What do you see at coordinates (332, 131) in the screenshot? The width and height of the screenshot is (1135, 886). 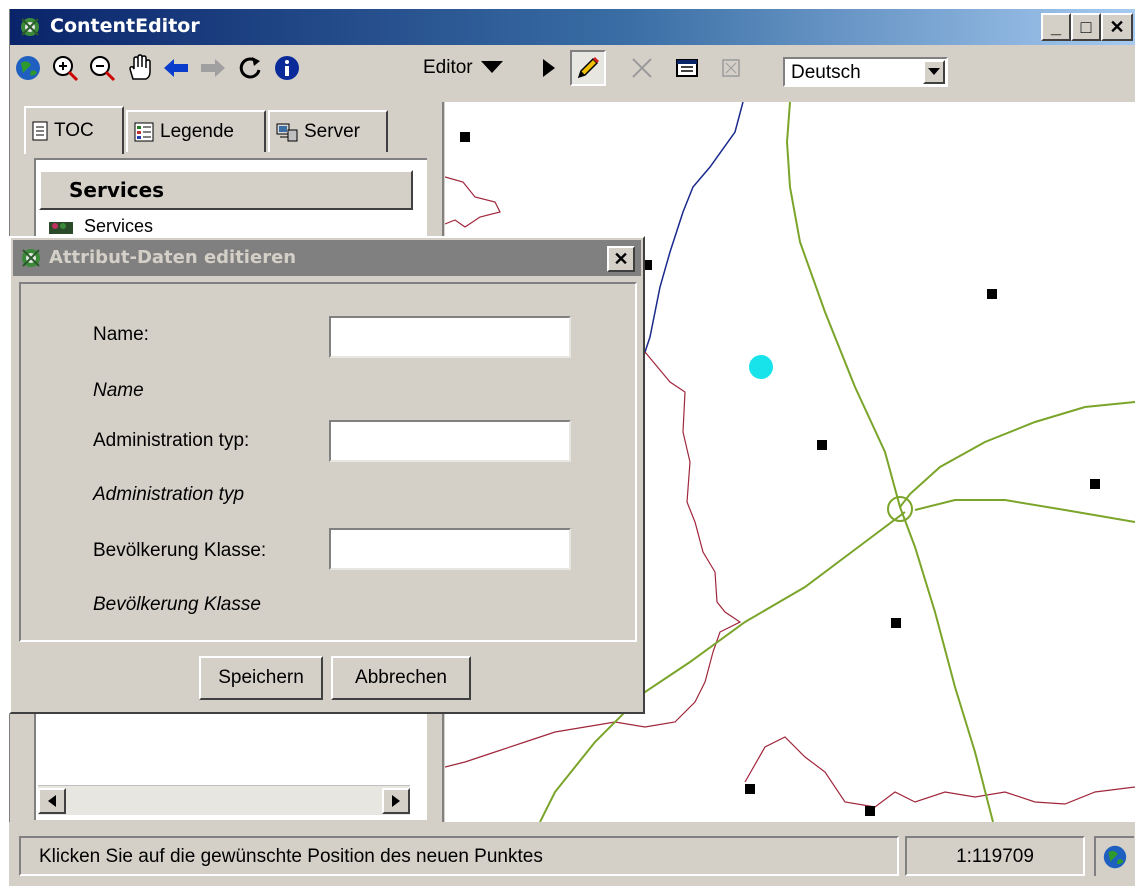 I see `tab-server-label: Server` at bounding box center [332, 131].